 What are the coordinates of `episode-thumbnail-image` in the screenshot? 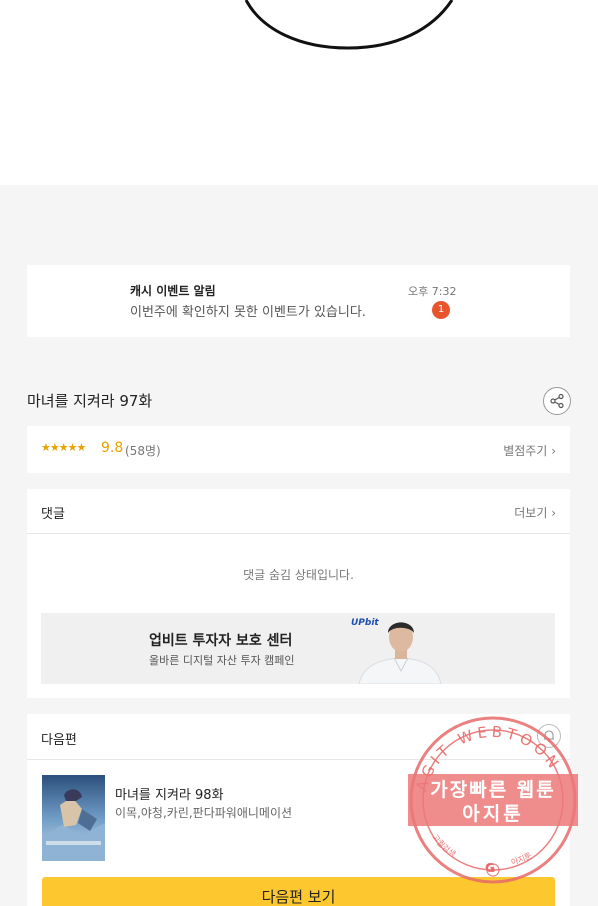 It's located at (73, 818).